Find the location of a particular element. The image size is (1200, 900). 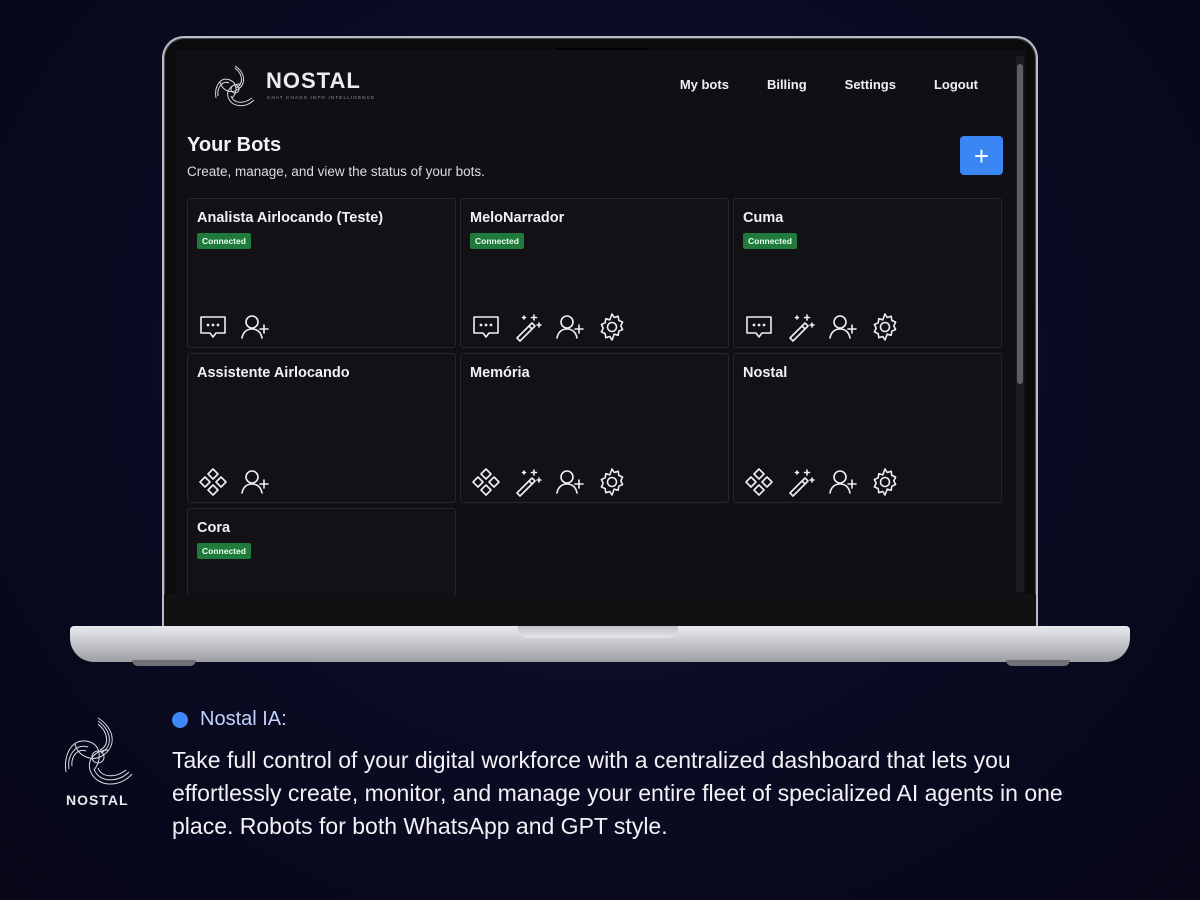

brand-tagline: CHAT CHAOS INTO INTELLIGENCE is located at coordinates (321, 97).